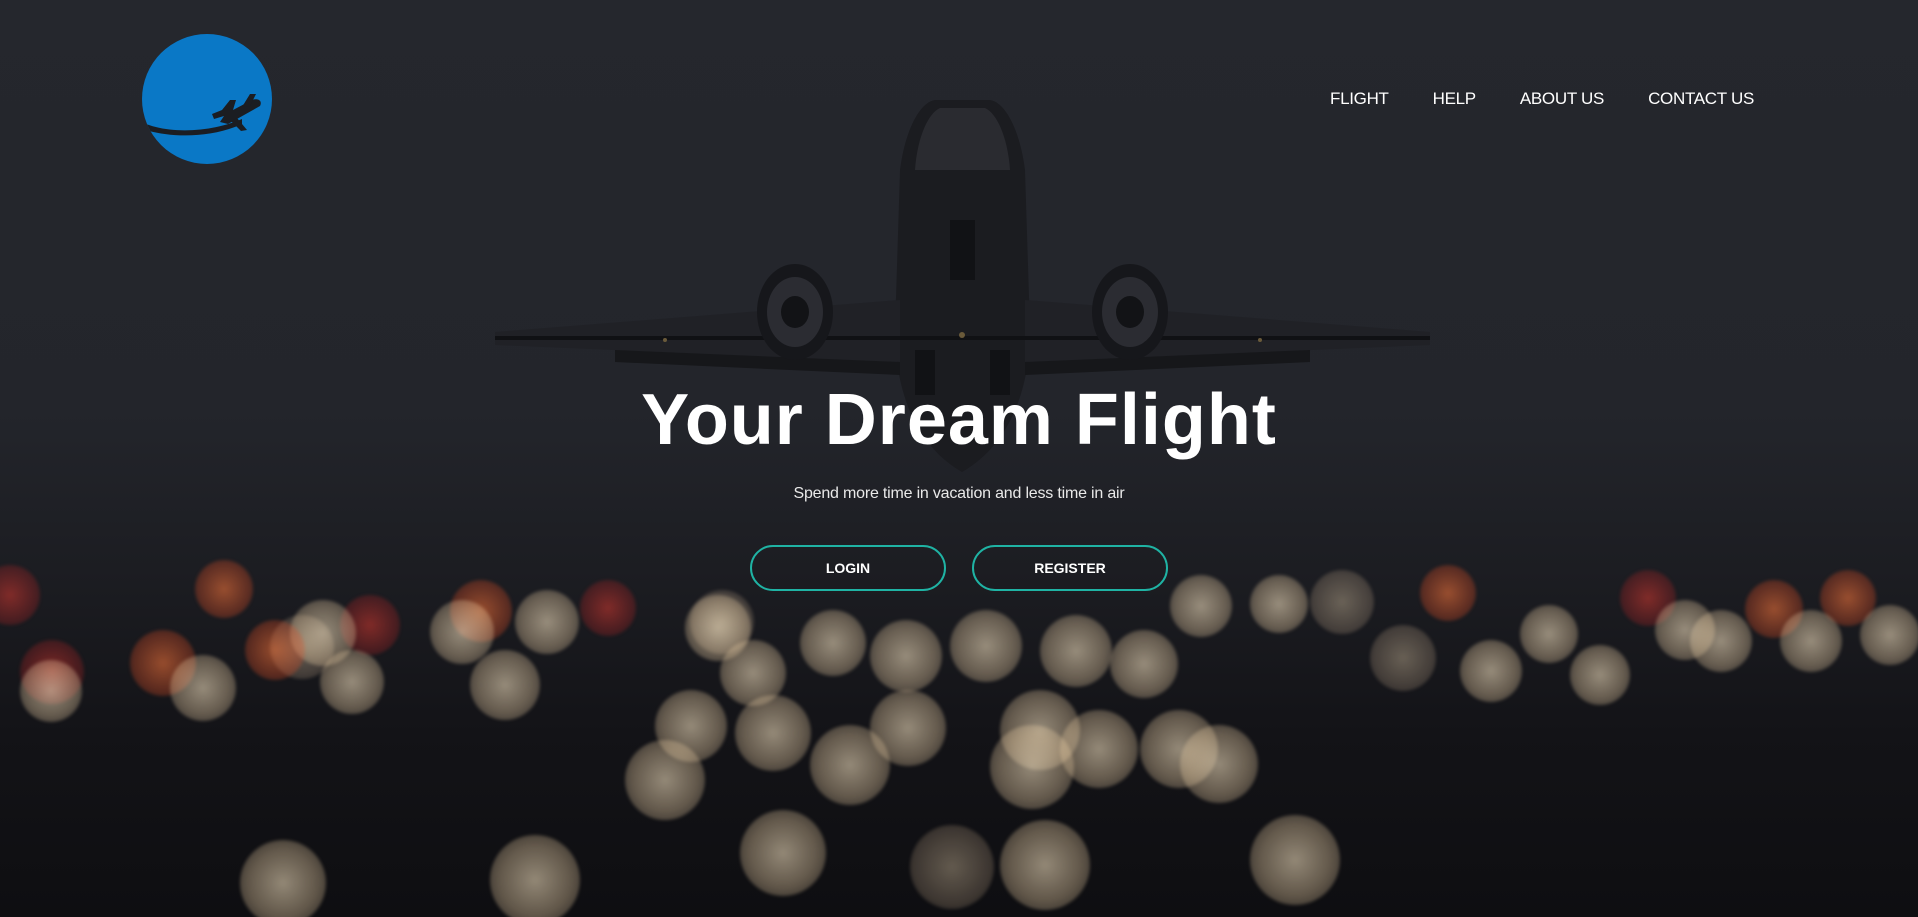  I want to click on nav-flight: FLIGHT, so click(1359, 99).